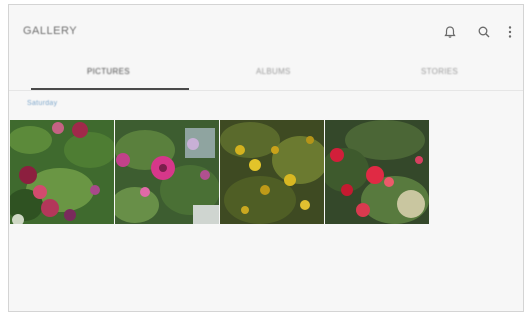 This screenshot has height=316, width=529. I want to click on more-vert-icon, so click(510, 32).